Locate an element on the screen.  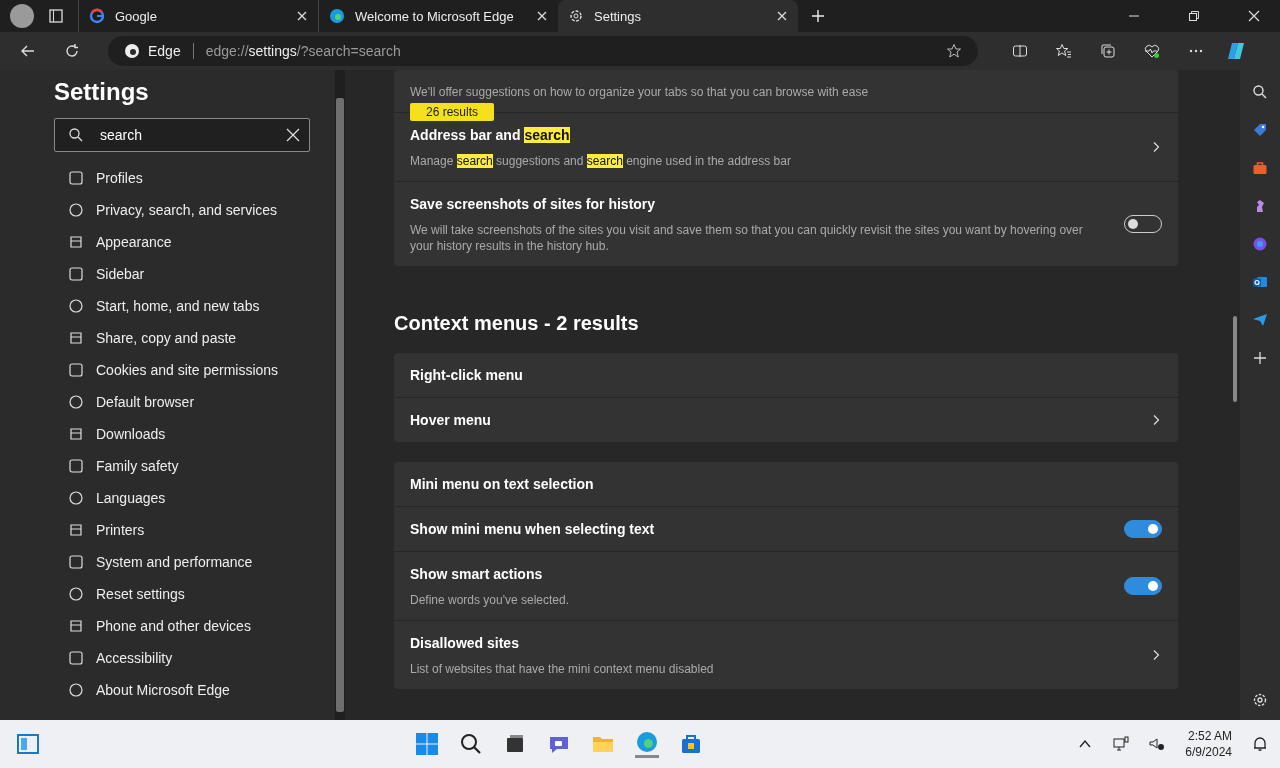
network-icon is located at coordinates (1121, 744).